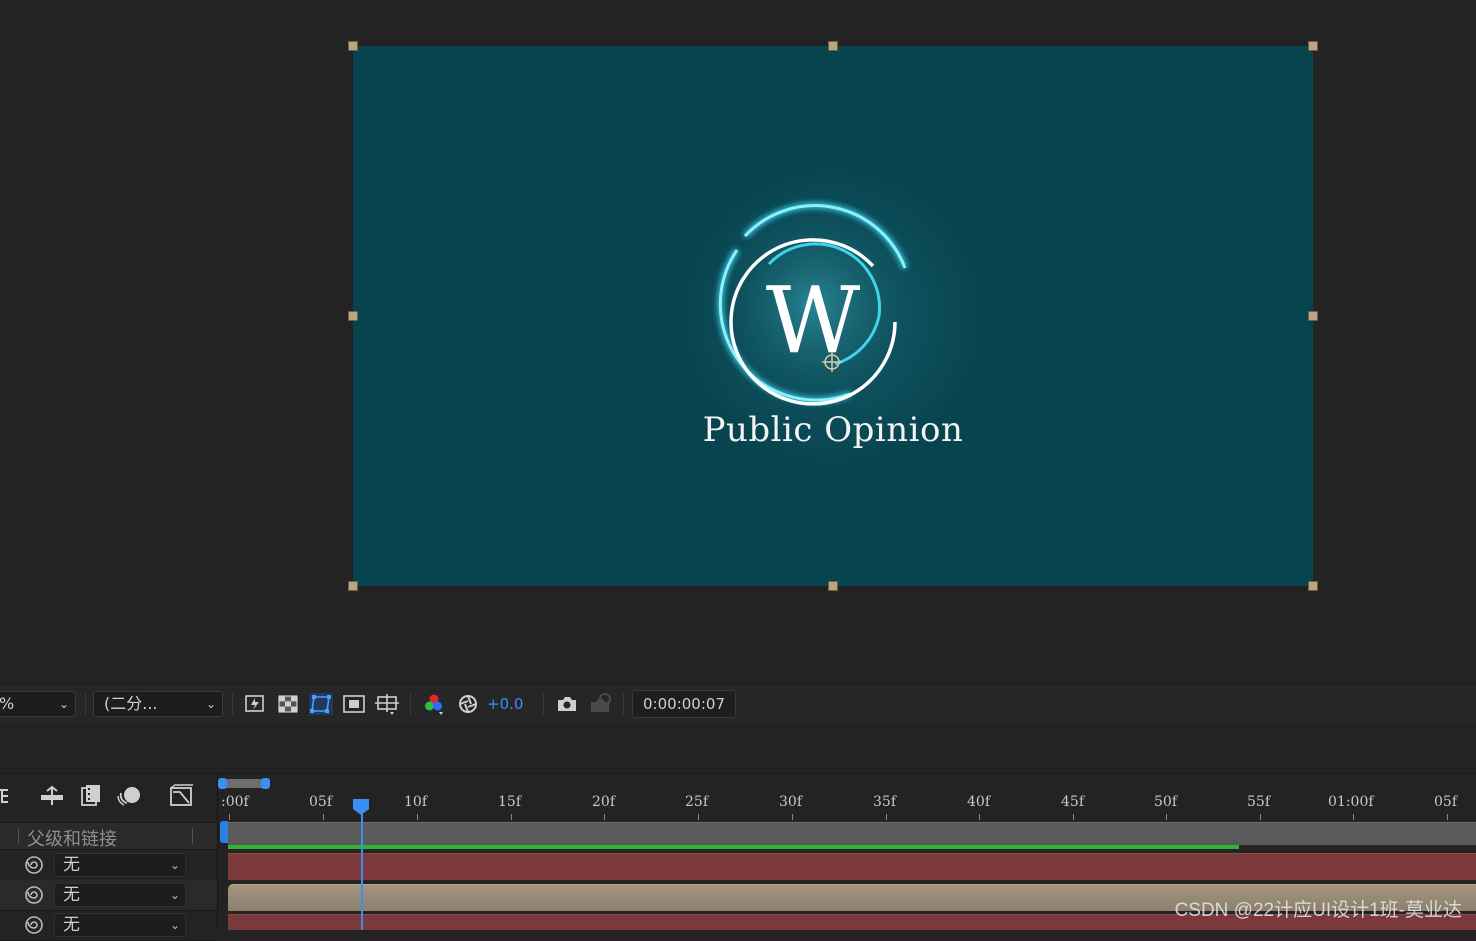  I want to click on logo-emblem: W, so click(813, 304).